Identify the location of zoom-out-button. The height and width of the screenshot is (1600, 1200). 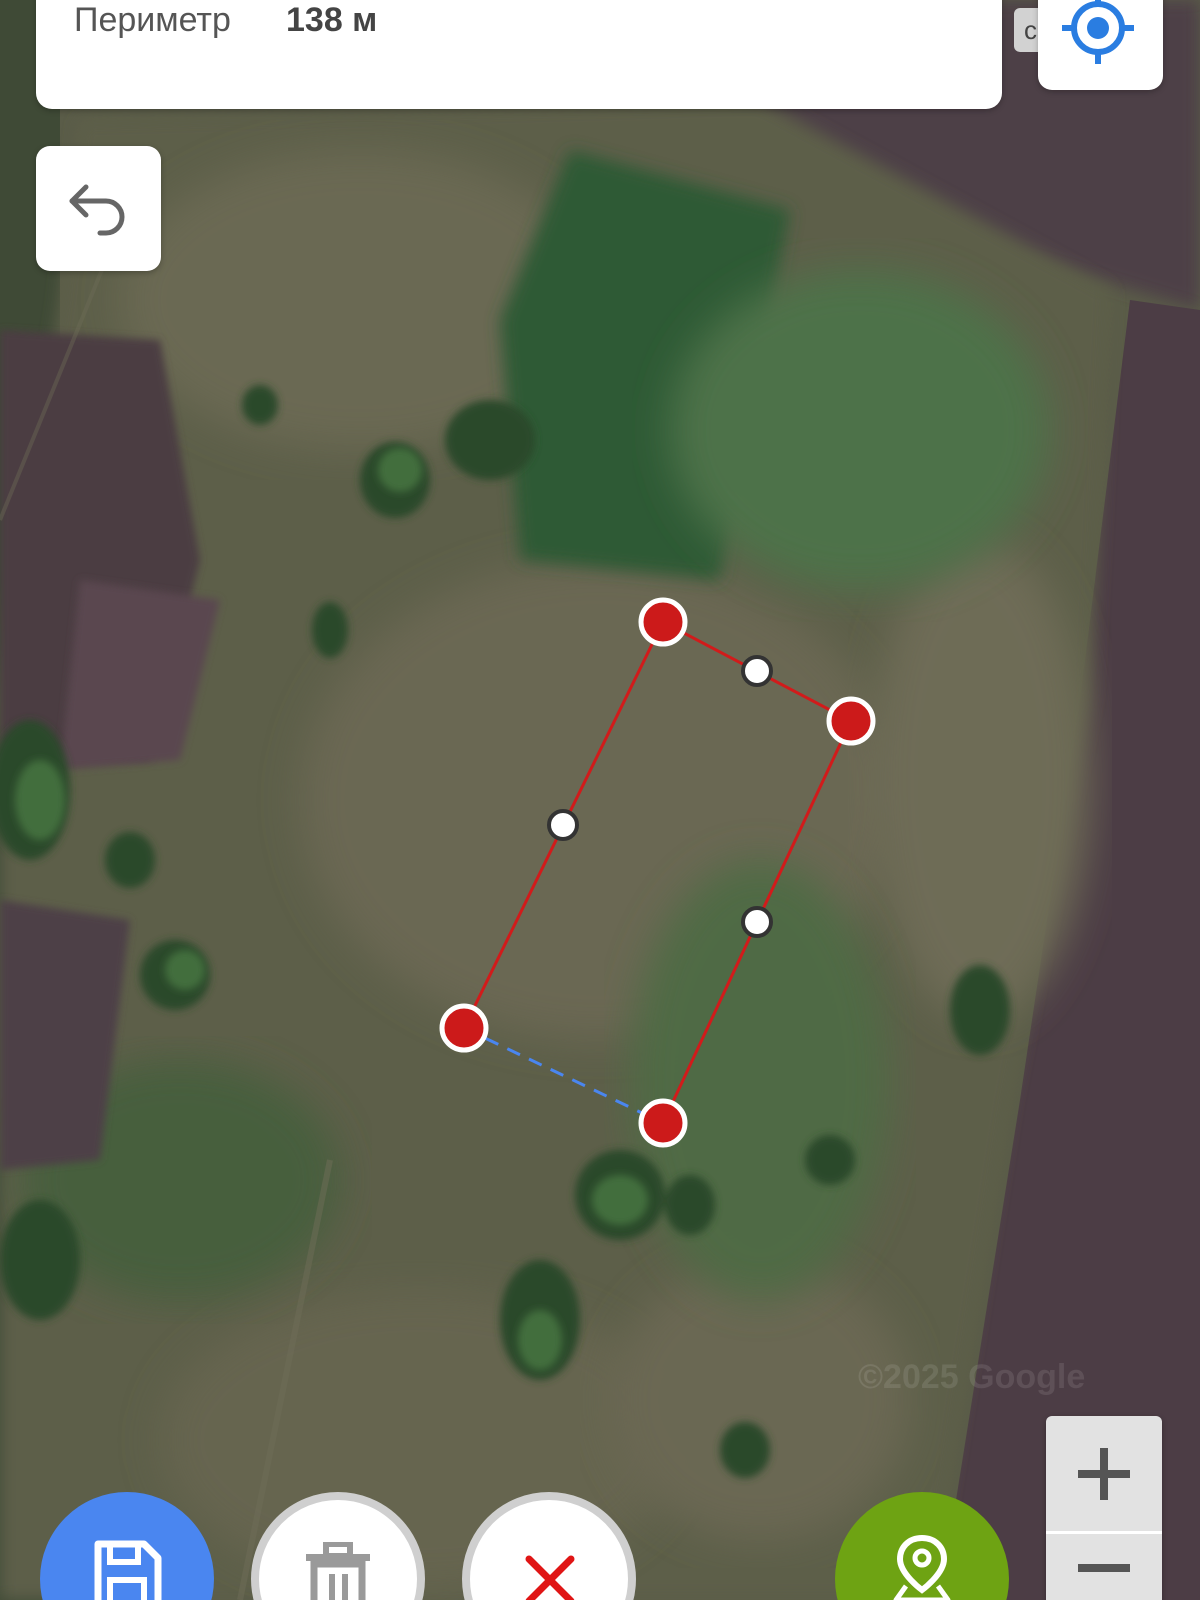
(1104, 1567).